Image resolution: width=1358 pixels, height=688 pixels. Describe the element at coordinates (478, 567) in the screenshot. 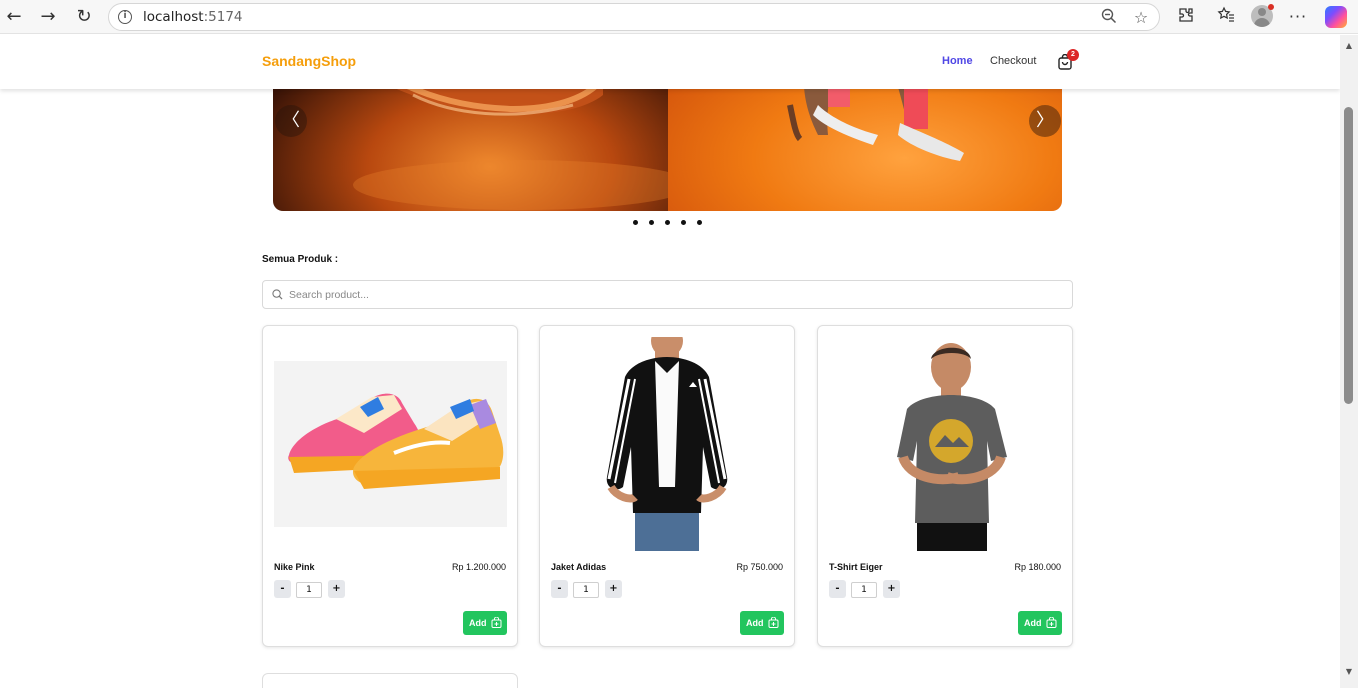

I see `product-price: Rp 1.200.000` at that location.